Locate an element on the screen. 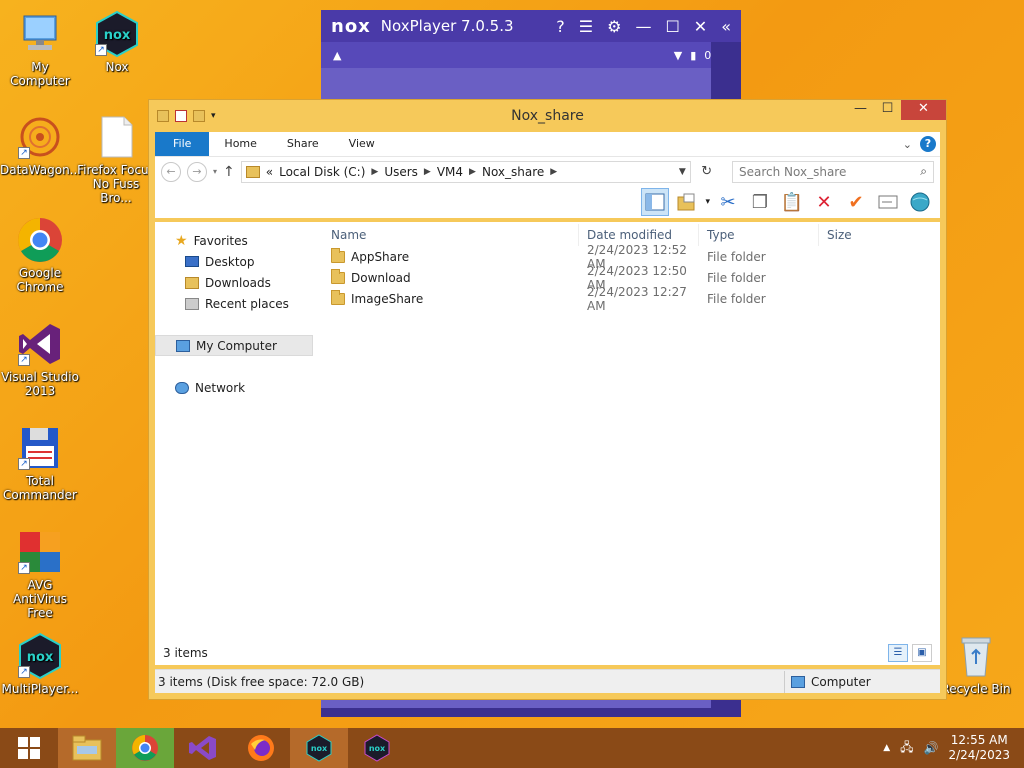 This screenshot has width=1024, height=768. desktop-icon-recycle-bin: Recycle Bin is located at coordinates (976, 664).